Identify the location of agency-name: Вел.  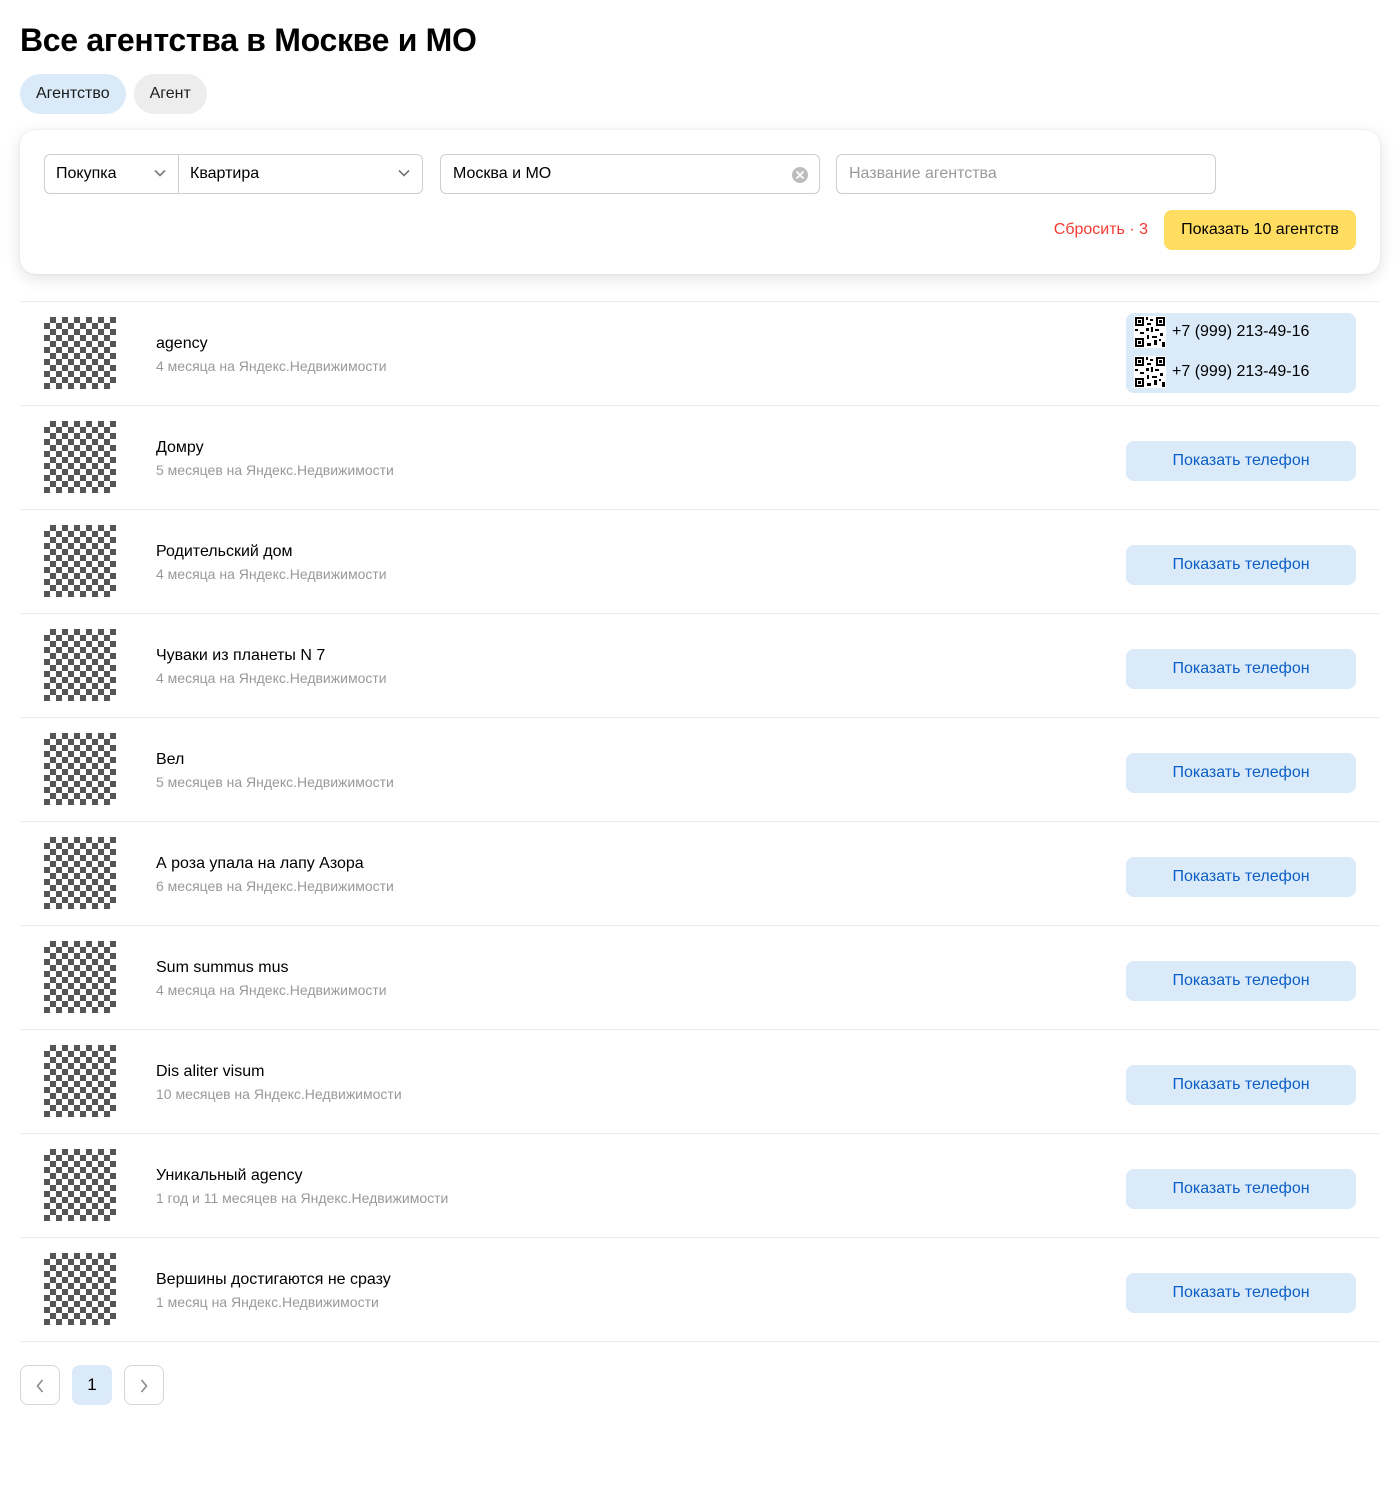
(170, 760).